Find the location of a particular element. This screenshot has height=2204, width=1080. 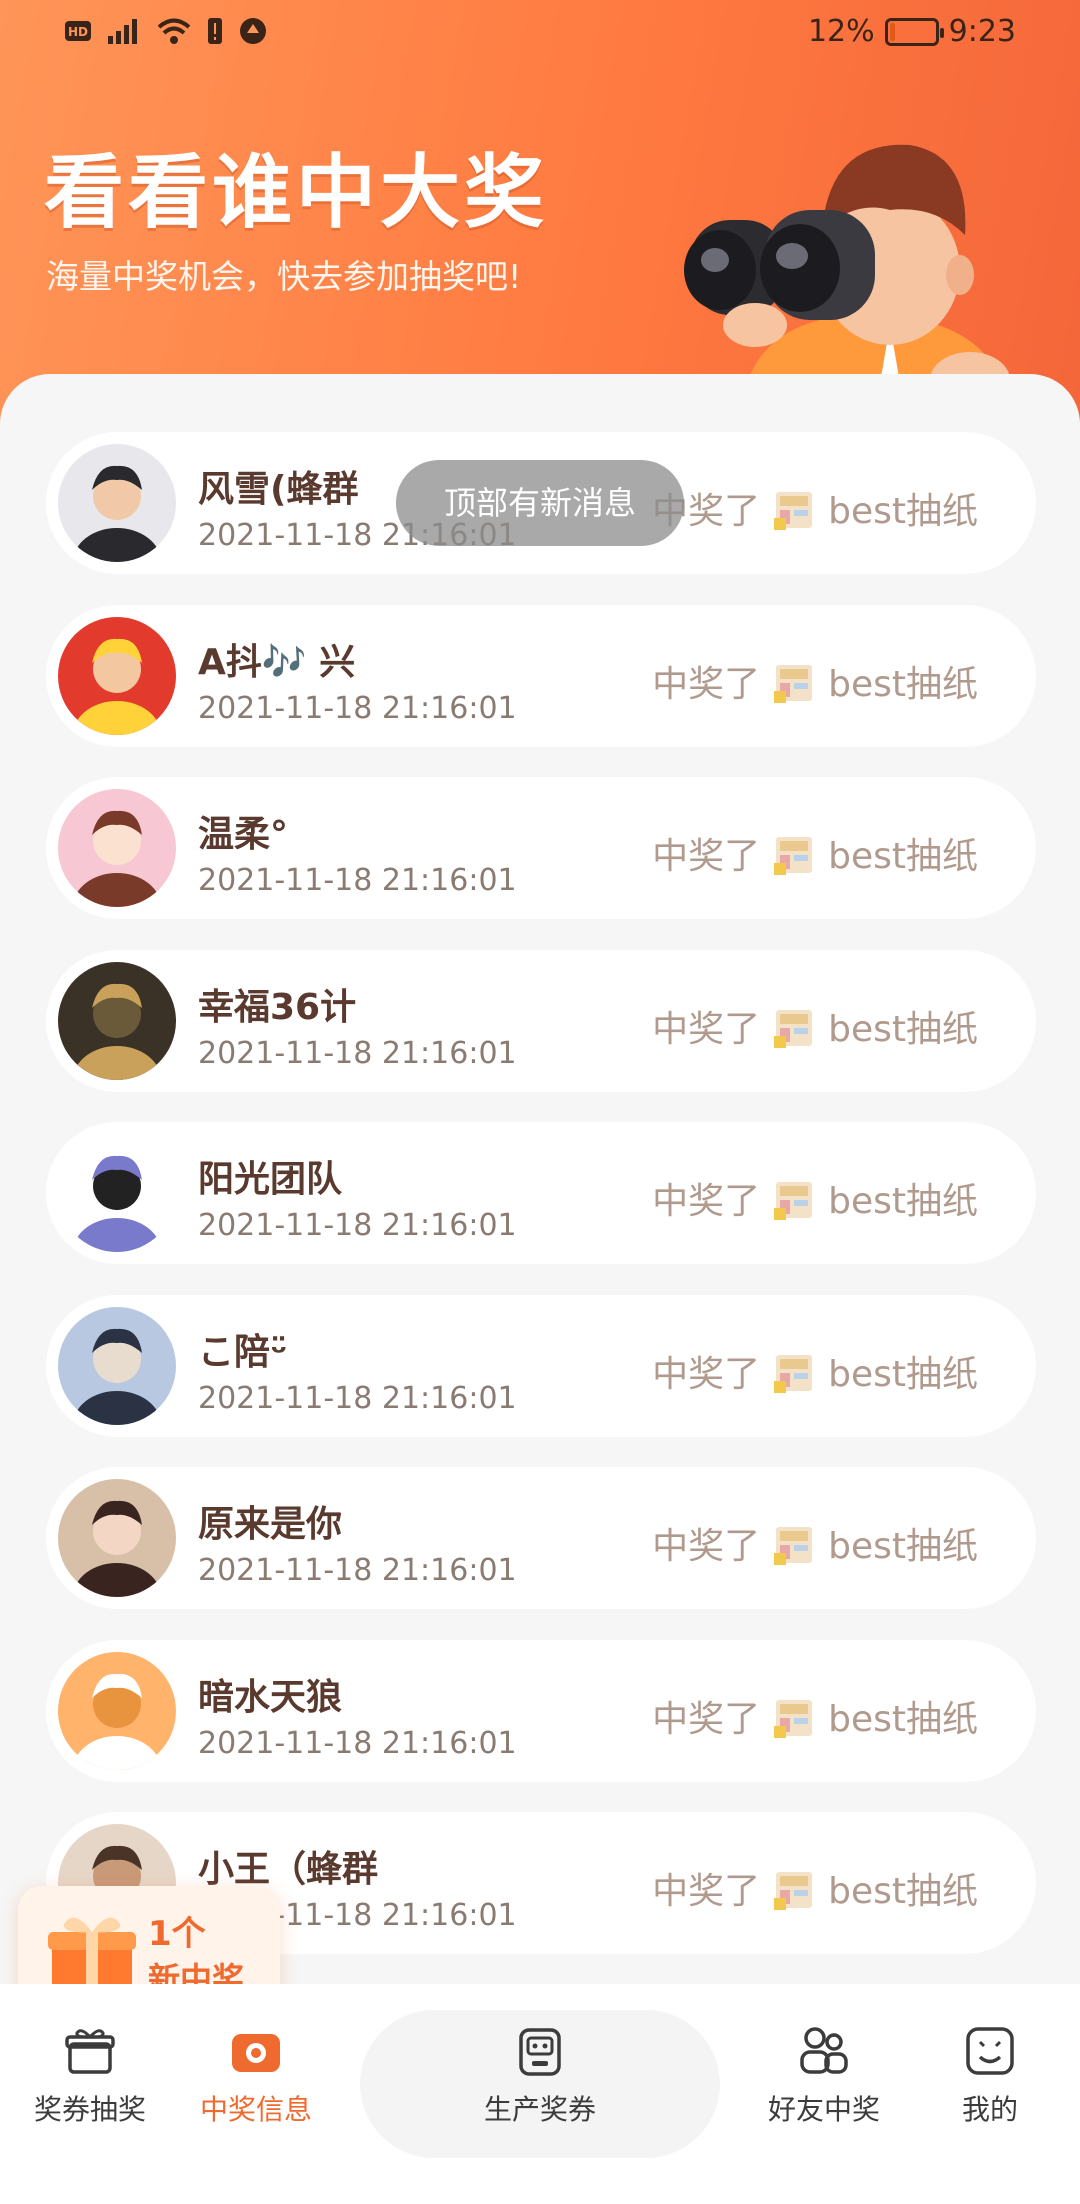

friends-icon is located at coordinates (824, 2050).